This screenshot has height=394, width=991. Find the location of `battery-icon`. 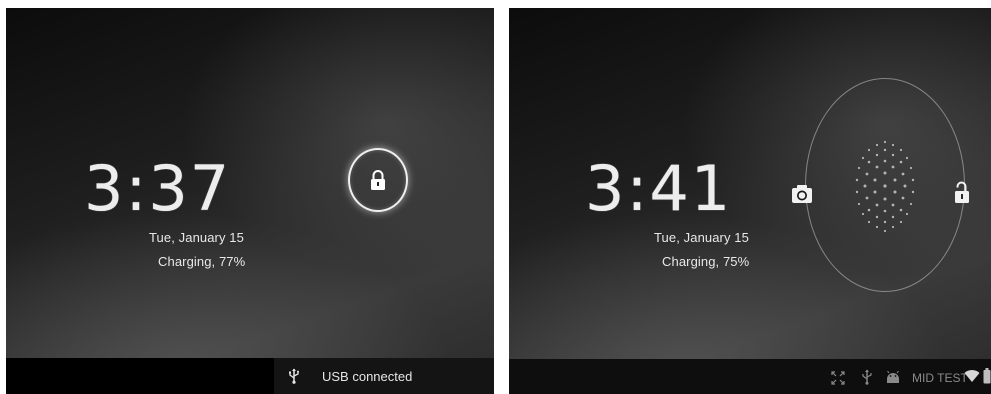

battery-icon is located at coordinates (987, 378).